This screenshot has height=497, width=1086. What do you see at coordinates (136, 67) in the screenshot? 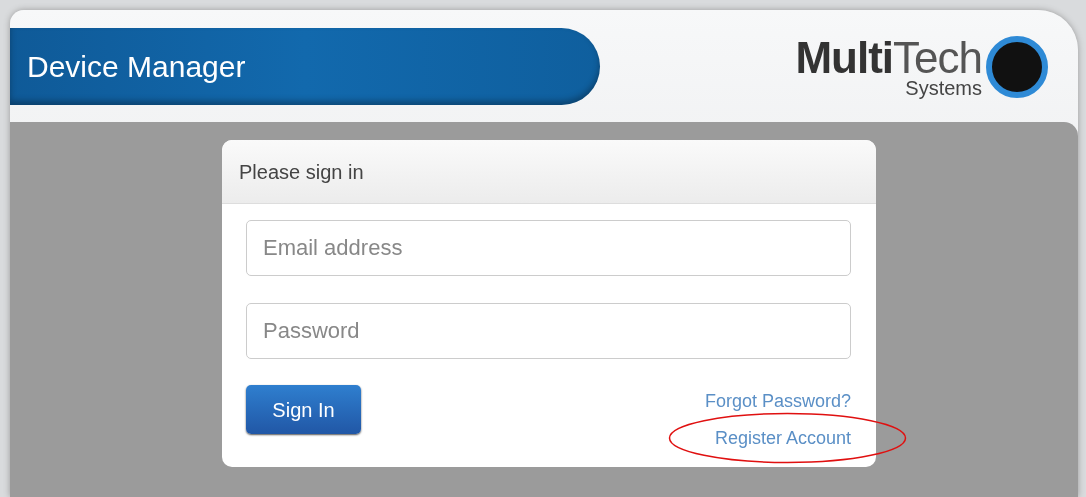
I see `app-title: Device Manager` at bounding box center [136, 67].